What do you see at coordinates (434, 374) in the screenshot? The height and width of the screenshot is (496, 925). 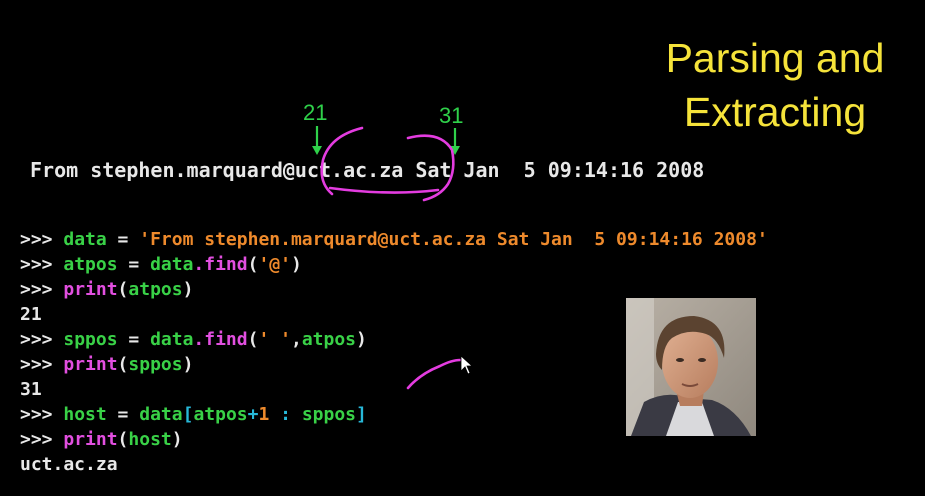 I see `pen-stroke` at bounding box center [434, 374].